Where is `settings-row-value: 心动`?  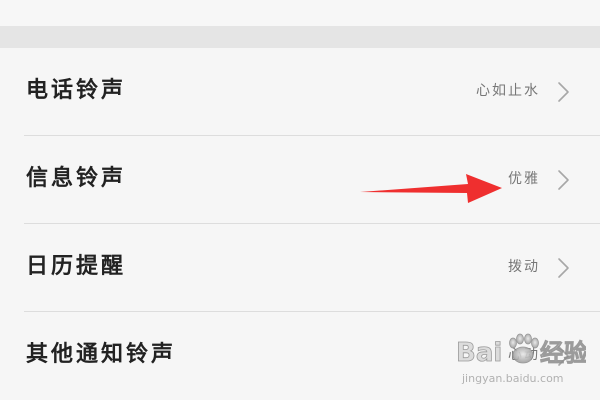 settings-row-value: 心动 is located at coordinates (524, 355).